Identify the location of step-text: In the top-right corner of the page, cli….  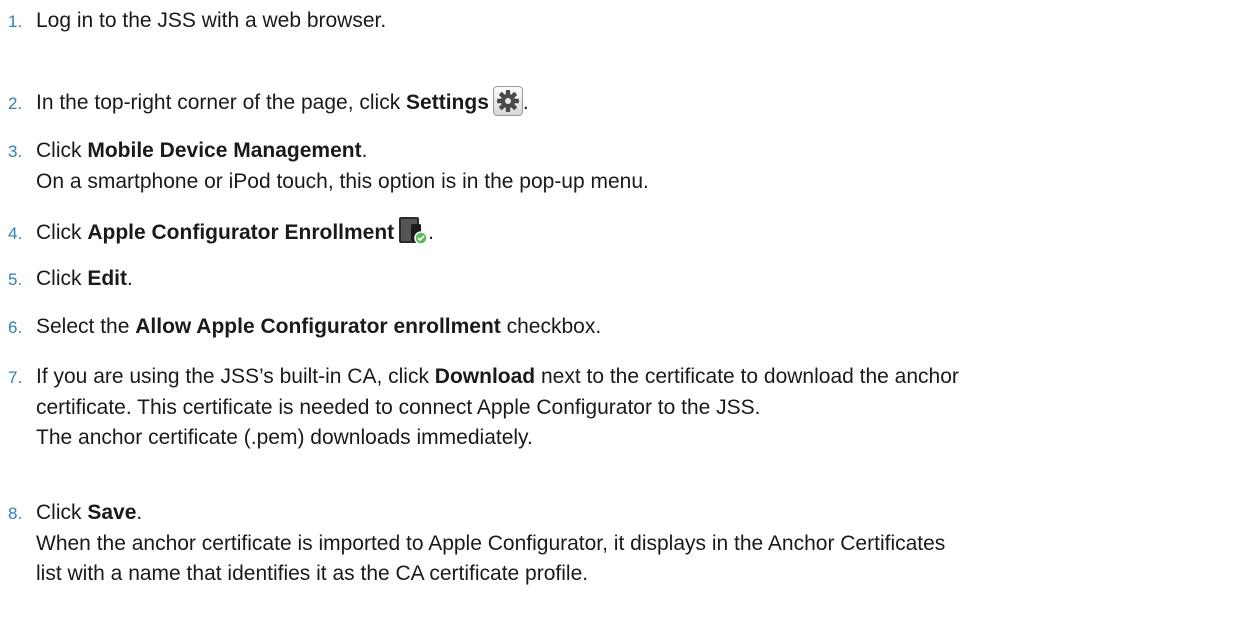
(221, 102).